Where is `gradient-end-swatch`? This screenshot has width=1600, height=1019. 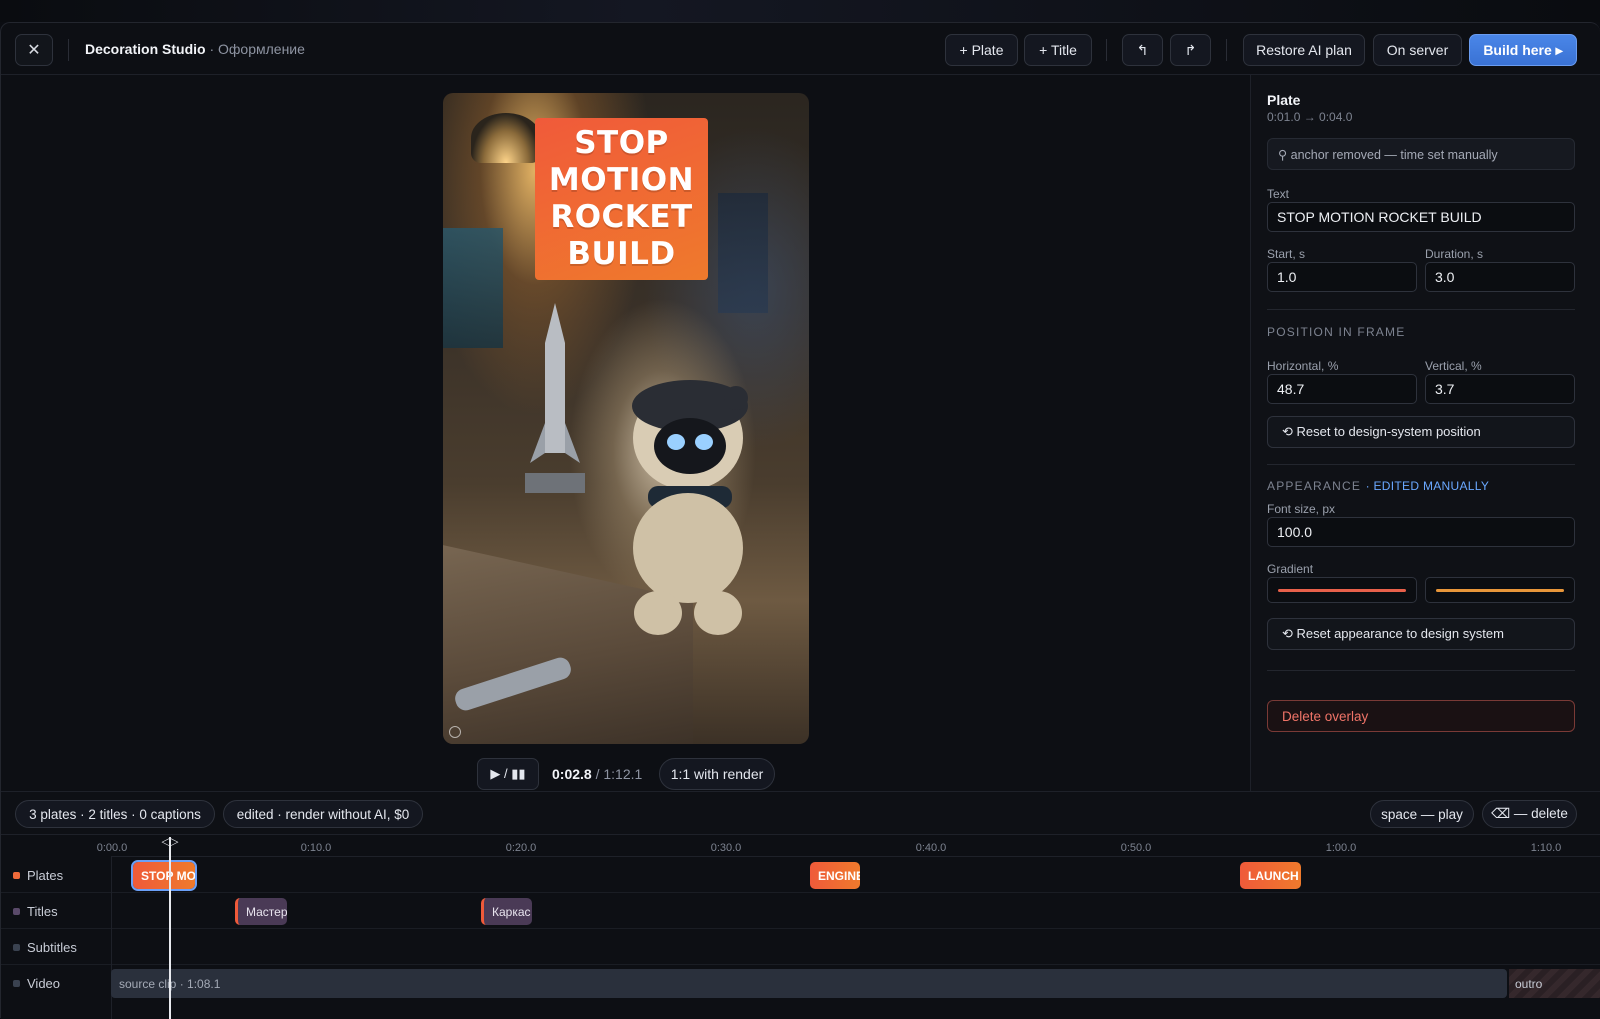
gradient-end-swatch is located at coordinates (1500, 590).